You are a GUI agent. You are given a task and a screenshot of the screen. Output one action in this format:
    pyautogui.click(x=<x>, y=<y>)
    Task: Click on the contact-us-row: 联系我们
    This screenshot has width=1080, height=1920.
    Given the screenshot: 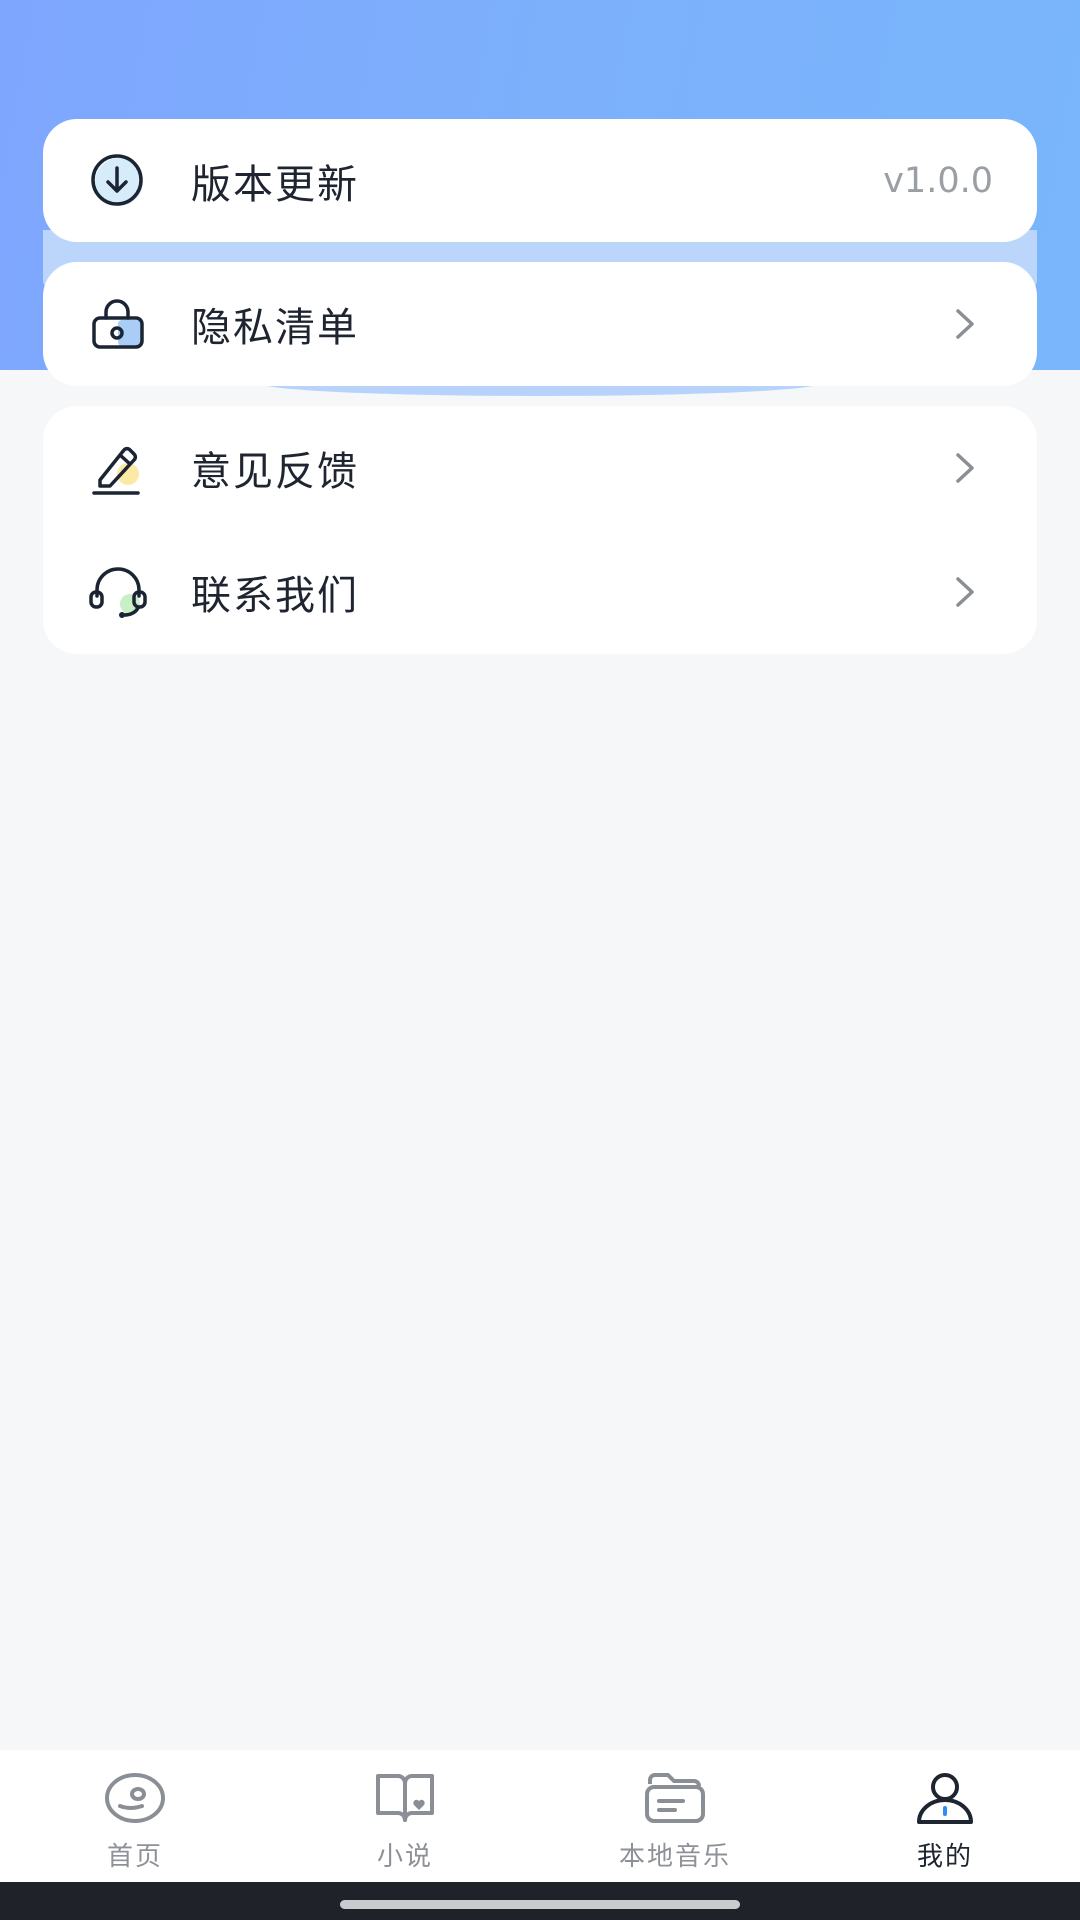 What is the action you would take?
    pyautogui.click(x=540, y=592)
    